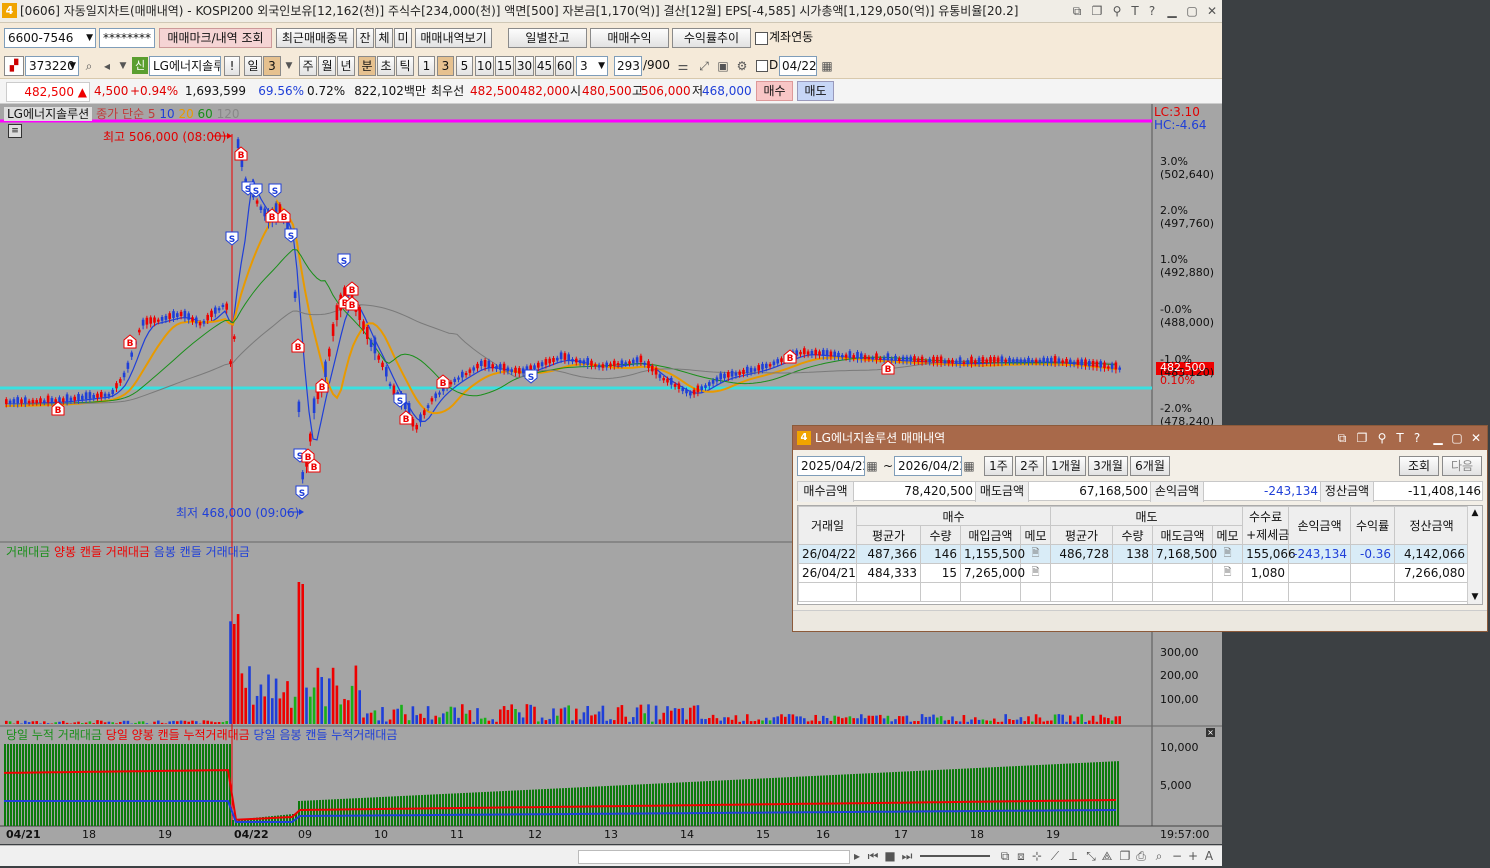 The height and width of the screenshot is (868, 1490). What do you see at coordinates (89, 66) in the screenshot?
I see `search-icon: ⌕` at bounding box center [89, 66].